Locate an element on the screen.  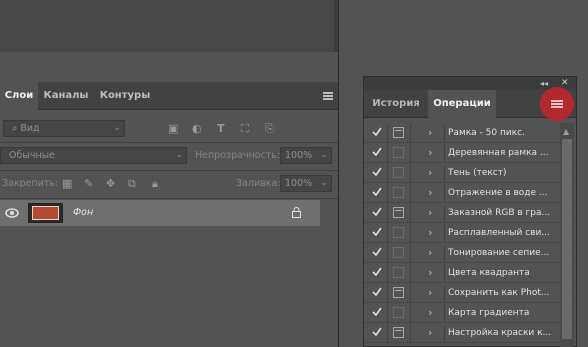
type-filter-icon: T is located at coordinates (221, 128).